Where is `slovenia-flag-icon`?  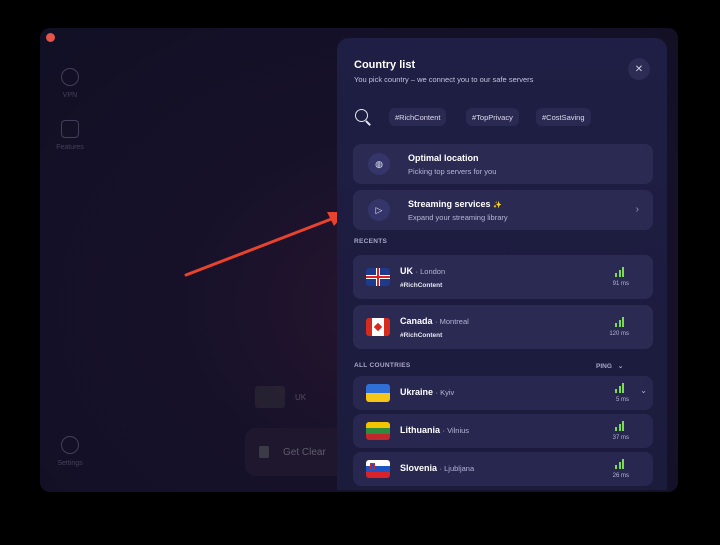 slovenia-flag-icon is located at coordinates (378, 469).